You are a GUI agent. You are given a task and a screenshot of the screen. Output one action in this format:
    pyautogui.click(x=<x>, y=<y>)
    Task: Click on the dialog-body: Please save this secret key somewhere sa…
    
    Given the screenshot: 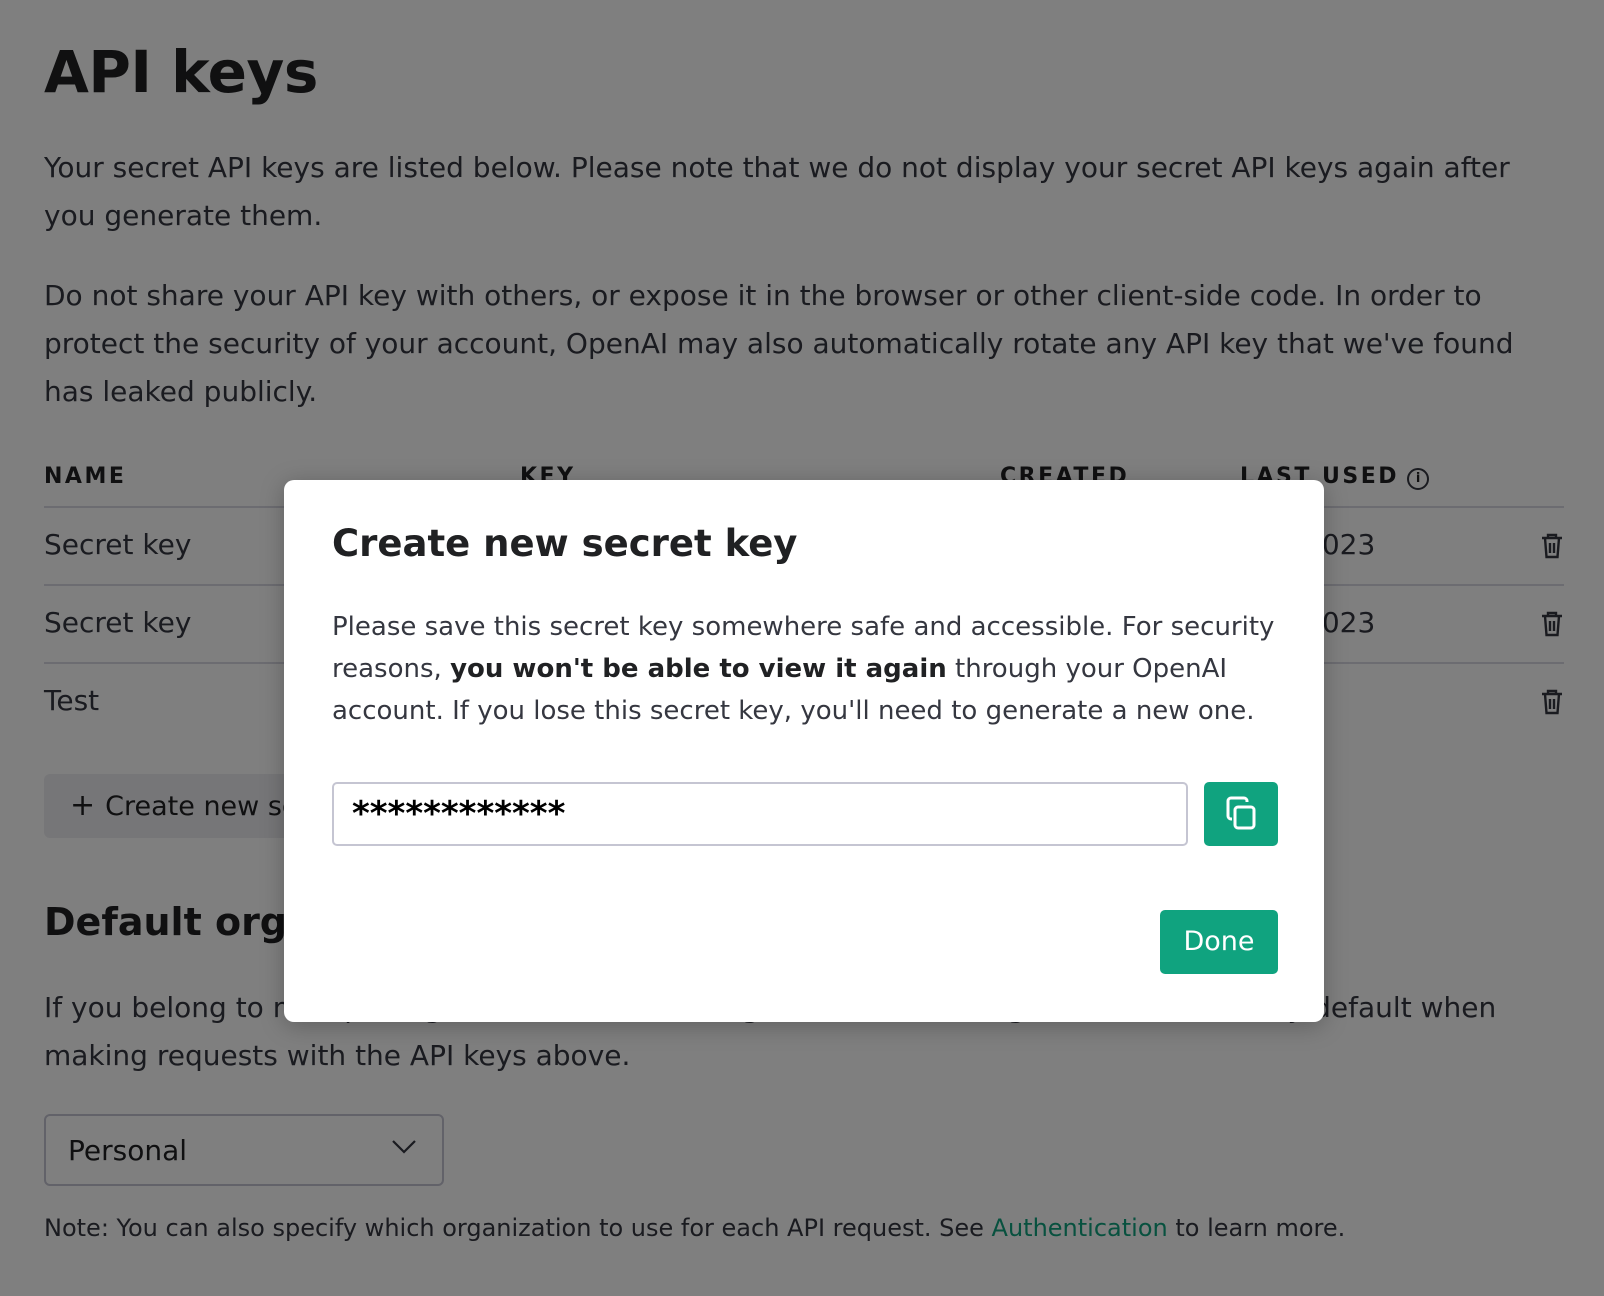 What is the action you would take?
    pyautogui.click(x=807, y=669)
    